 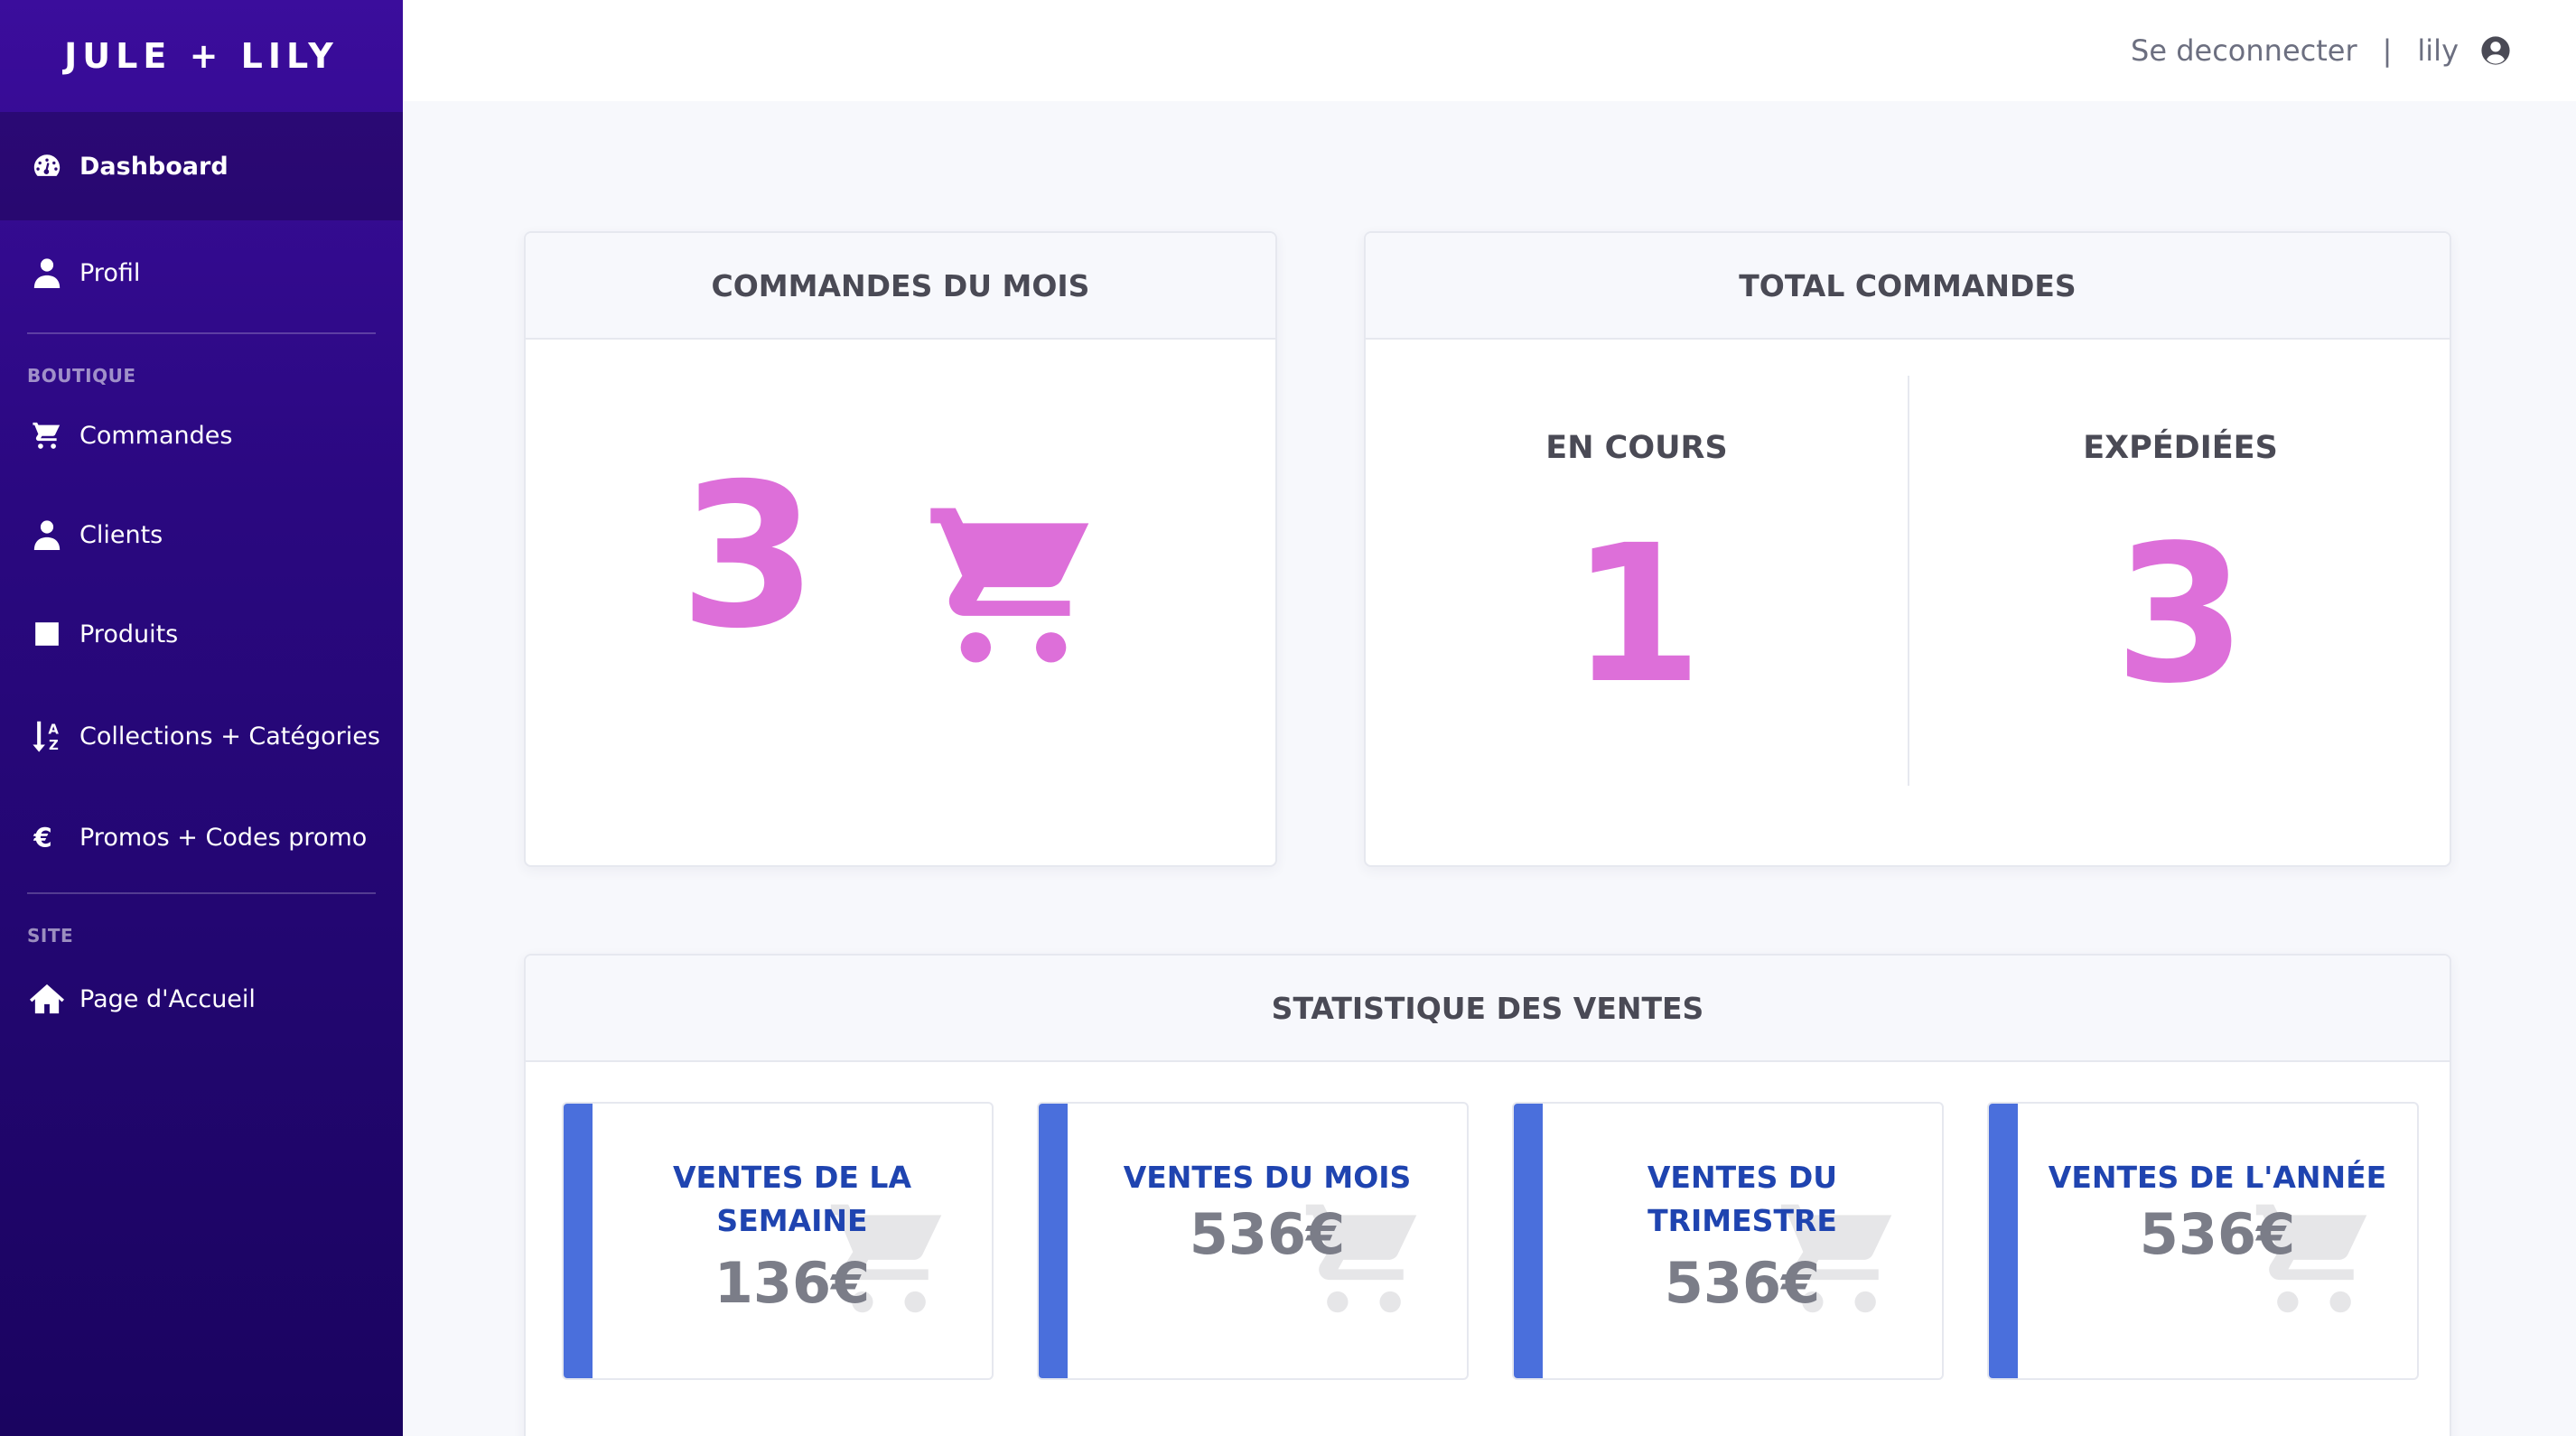 I want to click on label-line: SEMAINE, so click(x=792, y=1220).